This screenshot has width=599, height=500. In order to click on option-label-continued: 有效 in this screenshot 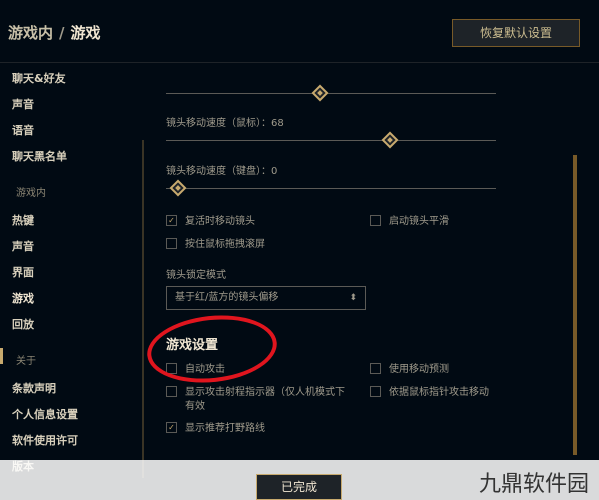, I will do `click(195, 406)`.